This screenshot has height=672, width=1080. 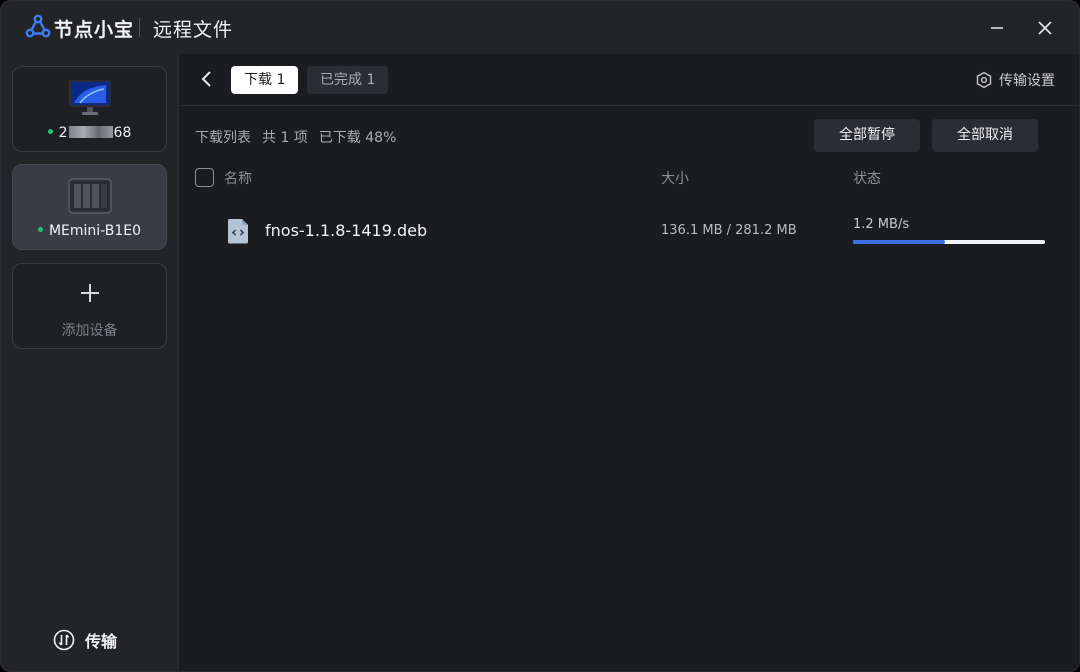 What do you see at coordinates (346, 230) in the screenshot?
I see `file-name: fnos-1.1.8-1419.deb` at bounding box center [346, 230].